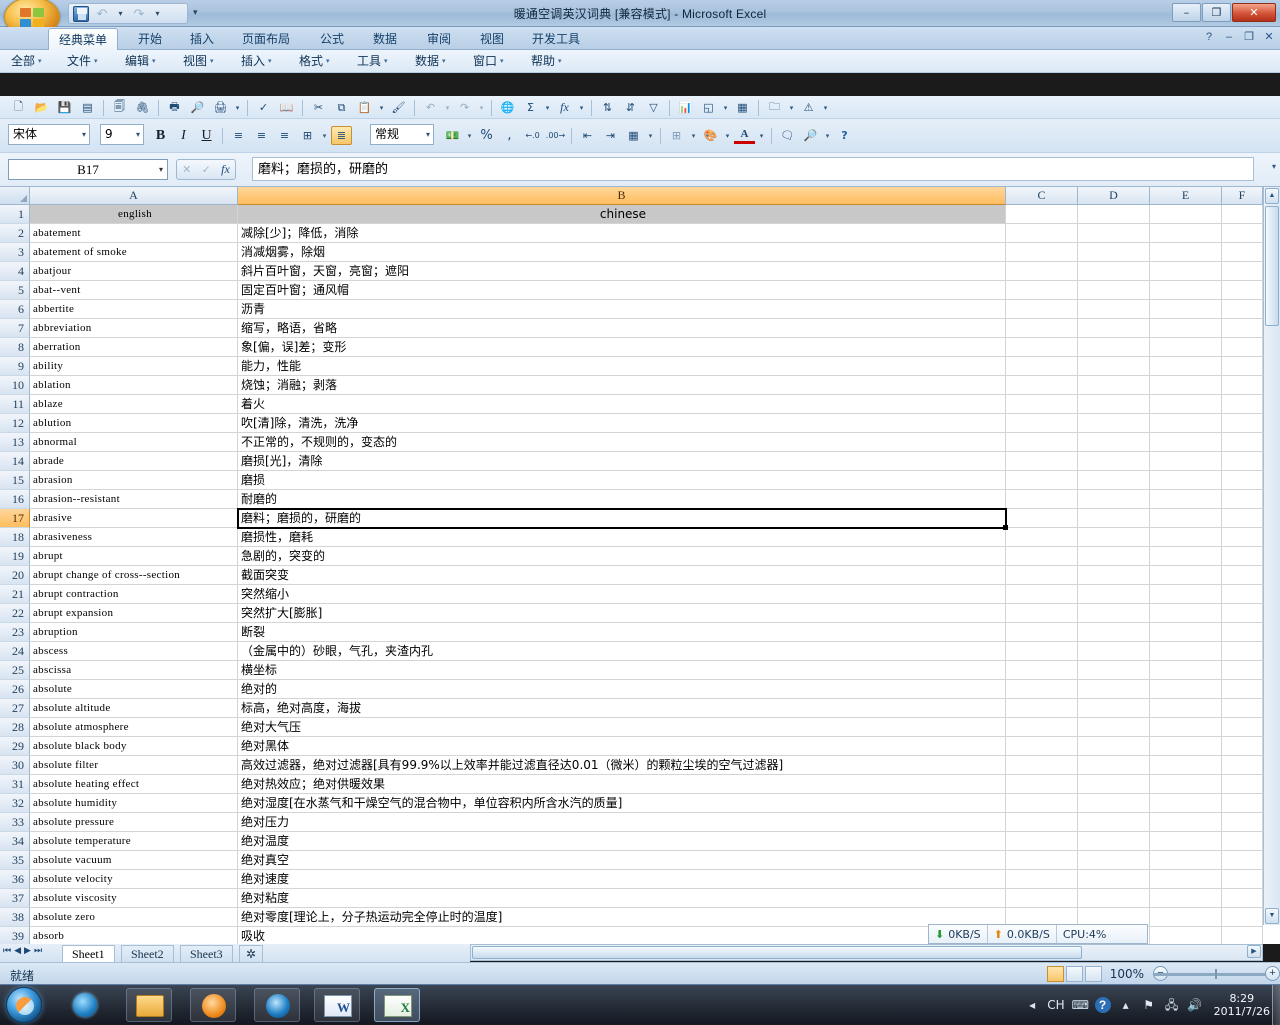  I want to click on cell-A4: abatjour, so click(134, 271).